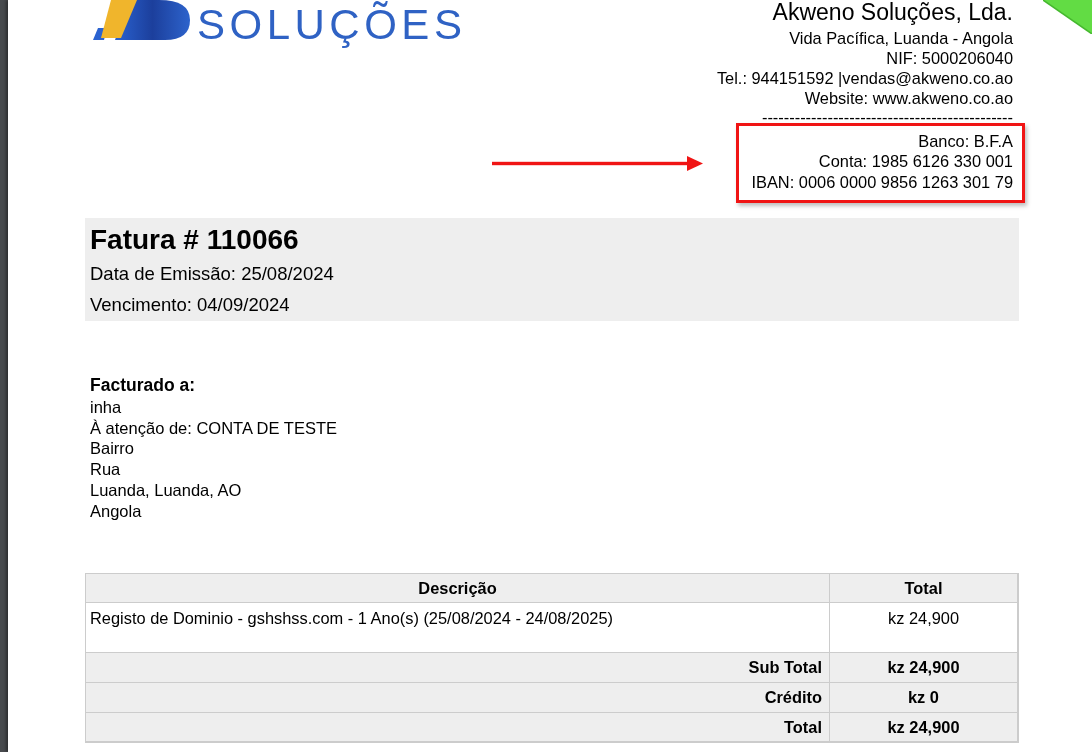 The width and height of the screenshot is (1092, 752). What do you see at coordinates (105, 469) in the screenshot?
I see `billed-to-line: Rua` at bounding box center [105, 469].